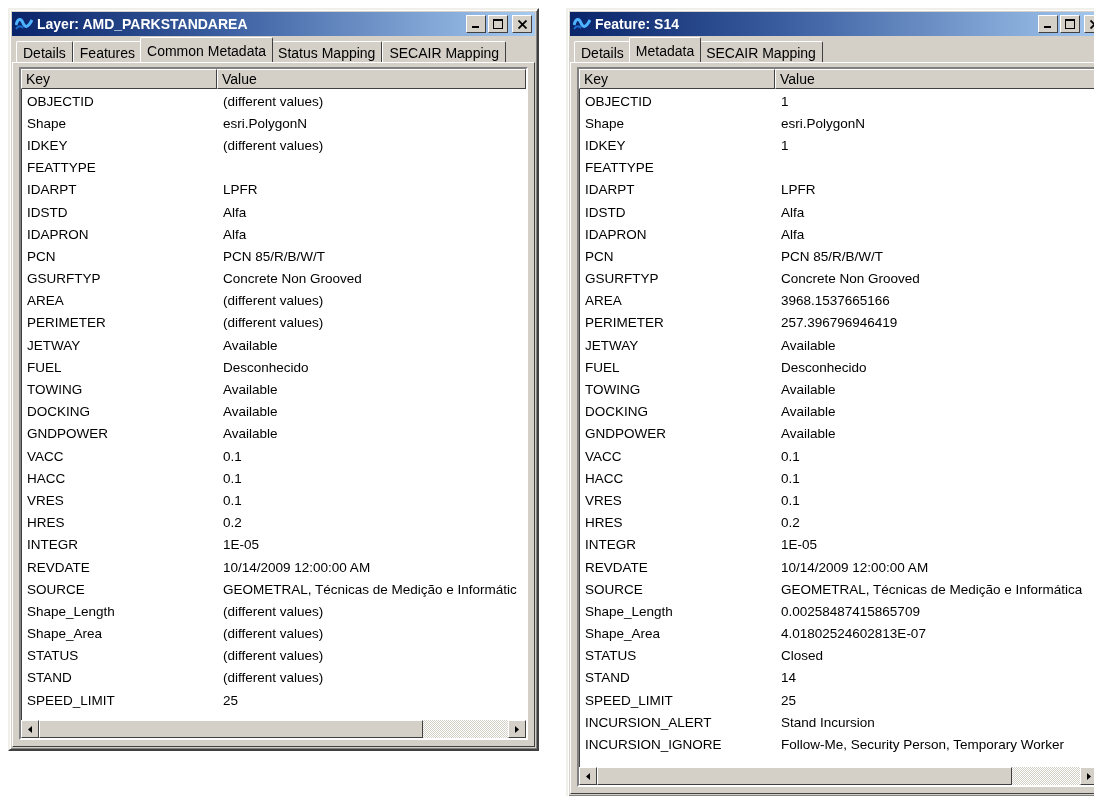 This screenshot has height=796, width=1094. Describe the element at coordinates (207, 49) in the screenshot. I see `tab: Common Metadata` at that location.